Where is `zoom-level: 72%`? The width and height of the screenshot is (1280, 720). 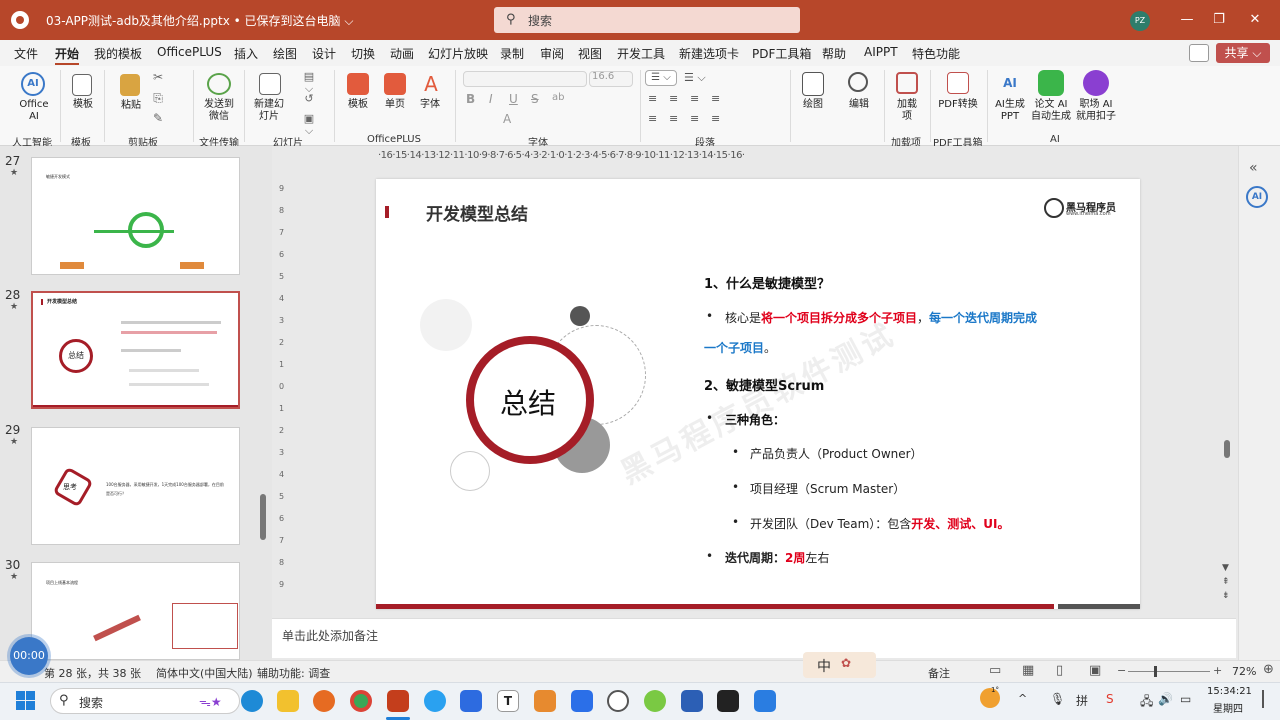
zoom-level: 72% is located at coordinates (1244, 671).